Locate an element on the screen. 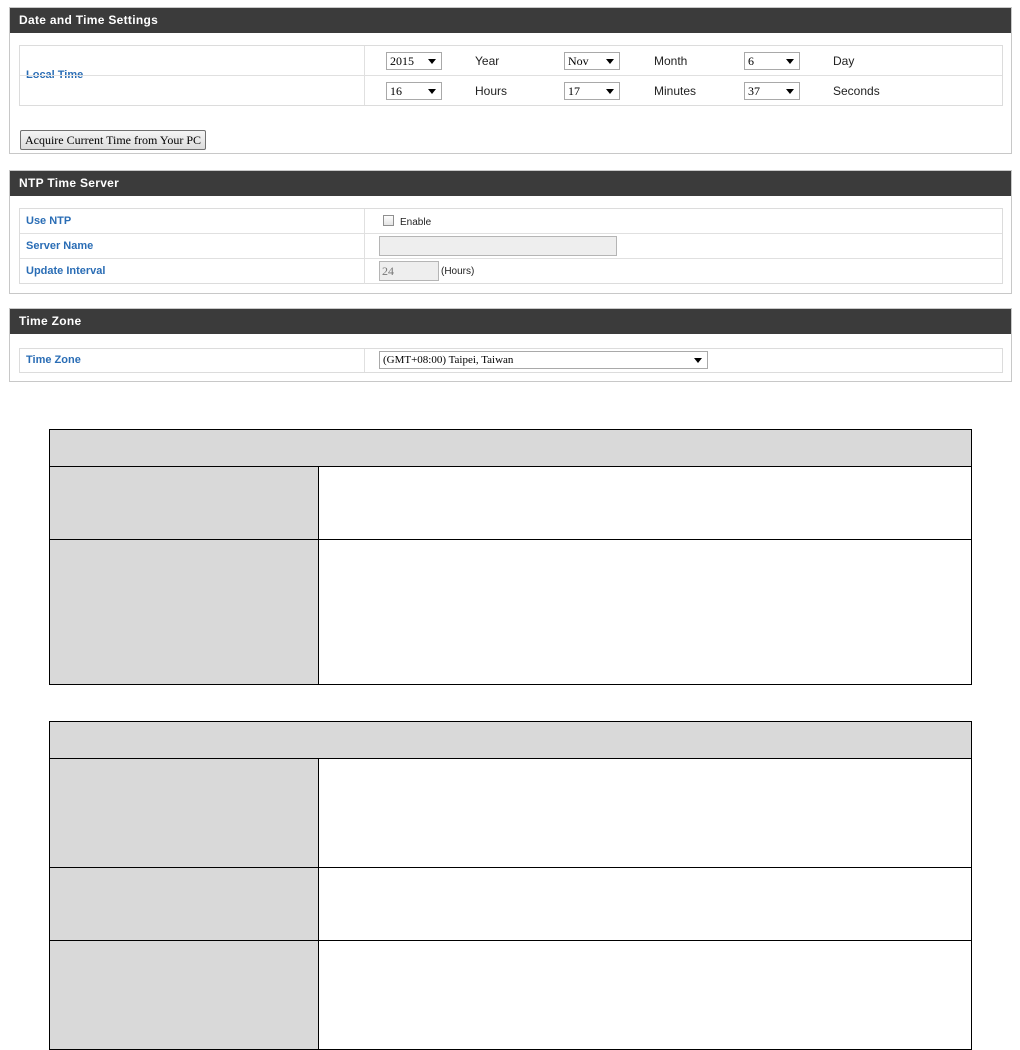 This screenshot has width=1020, height=1050. date-time-settings-title: Date and Time Settings is located at coordinates (510, 20).